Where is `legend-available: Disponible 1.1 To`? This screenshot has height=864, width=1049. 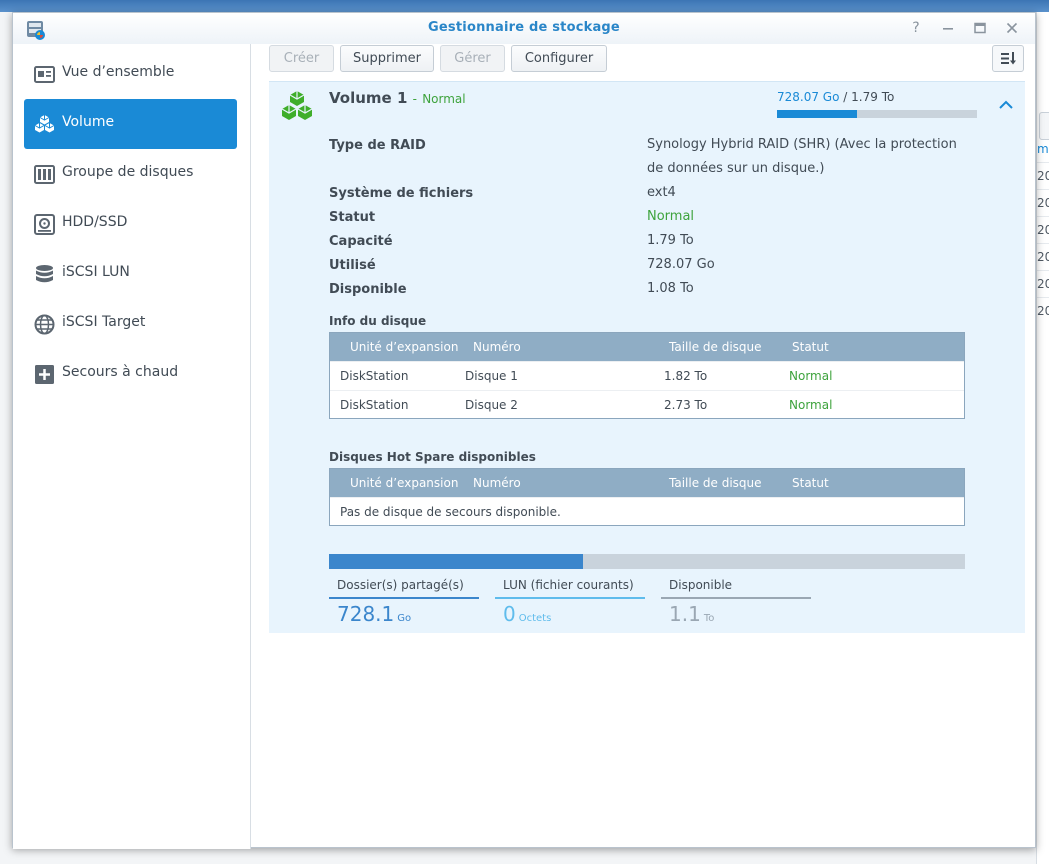
legend-available: Disponible 1.1 To is located at coordinates (736, 603).